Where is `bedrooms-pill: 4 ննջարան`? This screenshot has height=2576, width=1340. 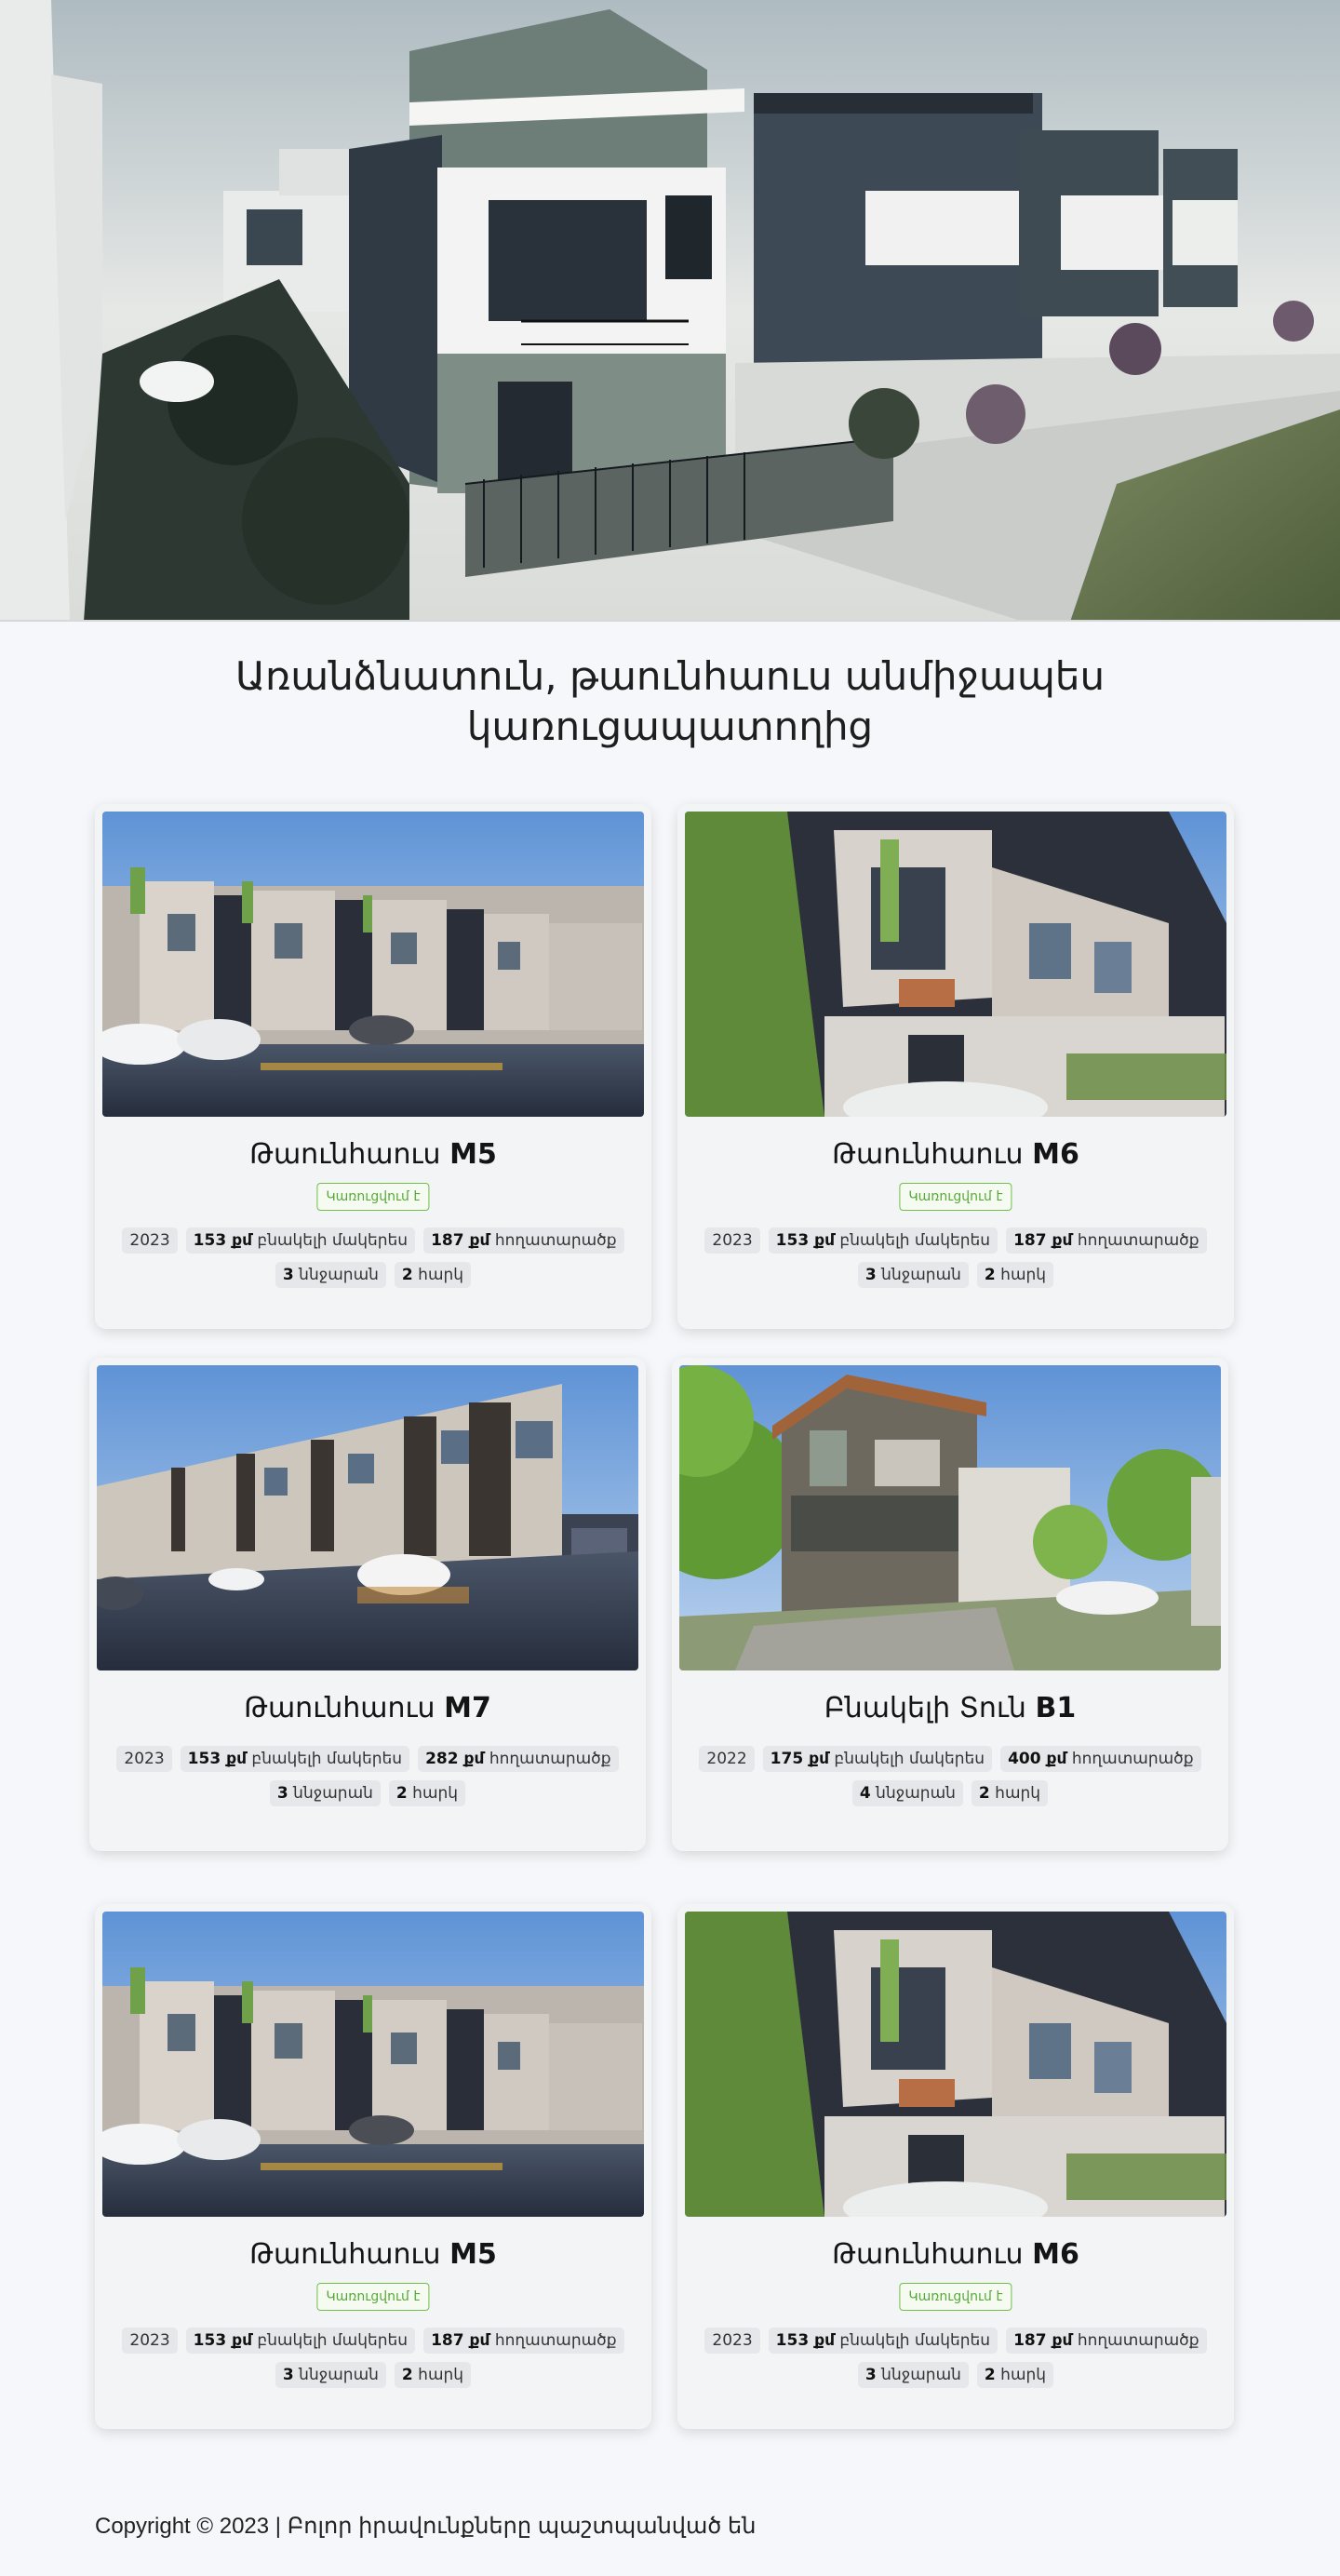
bedrooms-pill: 4 ննջարան is located at coordinates (907, 1793).